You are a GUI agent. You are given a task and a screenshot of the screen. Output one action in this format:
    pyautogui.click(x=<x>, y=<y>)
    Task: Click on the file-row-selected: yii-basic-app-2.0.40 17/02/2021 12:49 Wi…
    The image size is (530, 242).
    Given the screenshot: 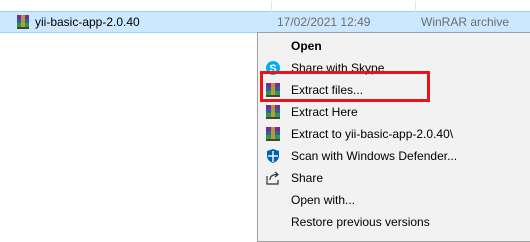 What is the action you would take?
    pyautogui.click(x=265, y=17)
    